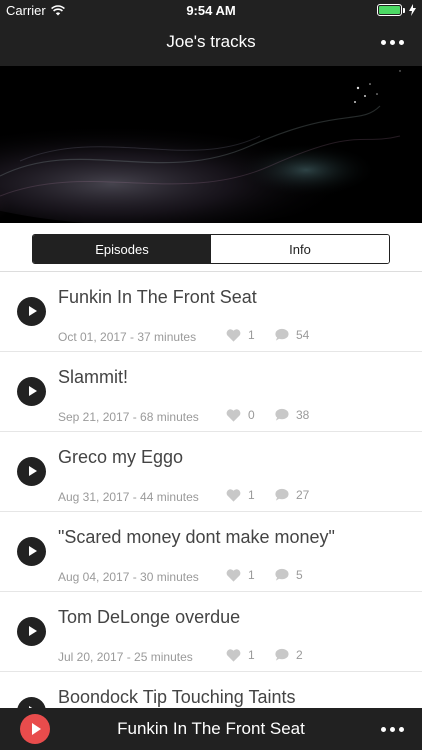 The image size is (422, 750). I want to click on tab-info-label: Info, so click(300, 249).